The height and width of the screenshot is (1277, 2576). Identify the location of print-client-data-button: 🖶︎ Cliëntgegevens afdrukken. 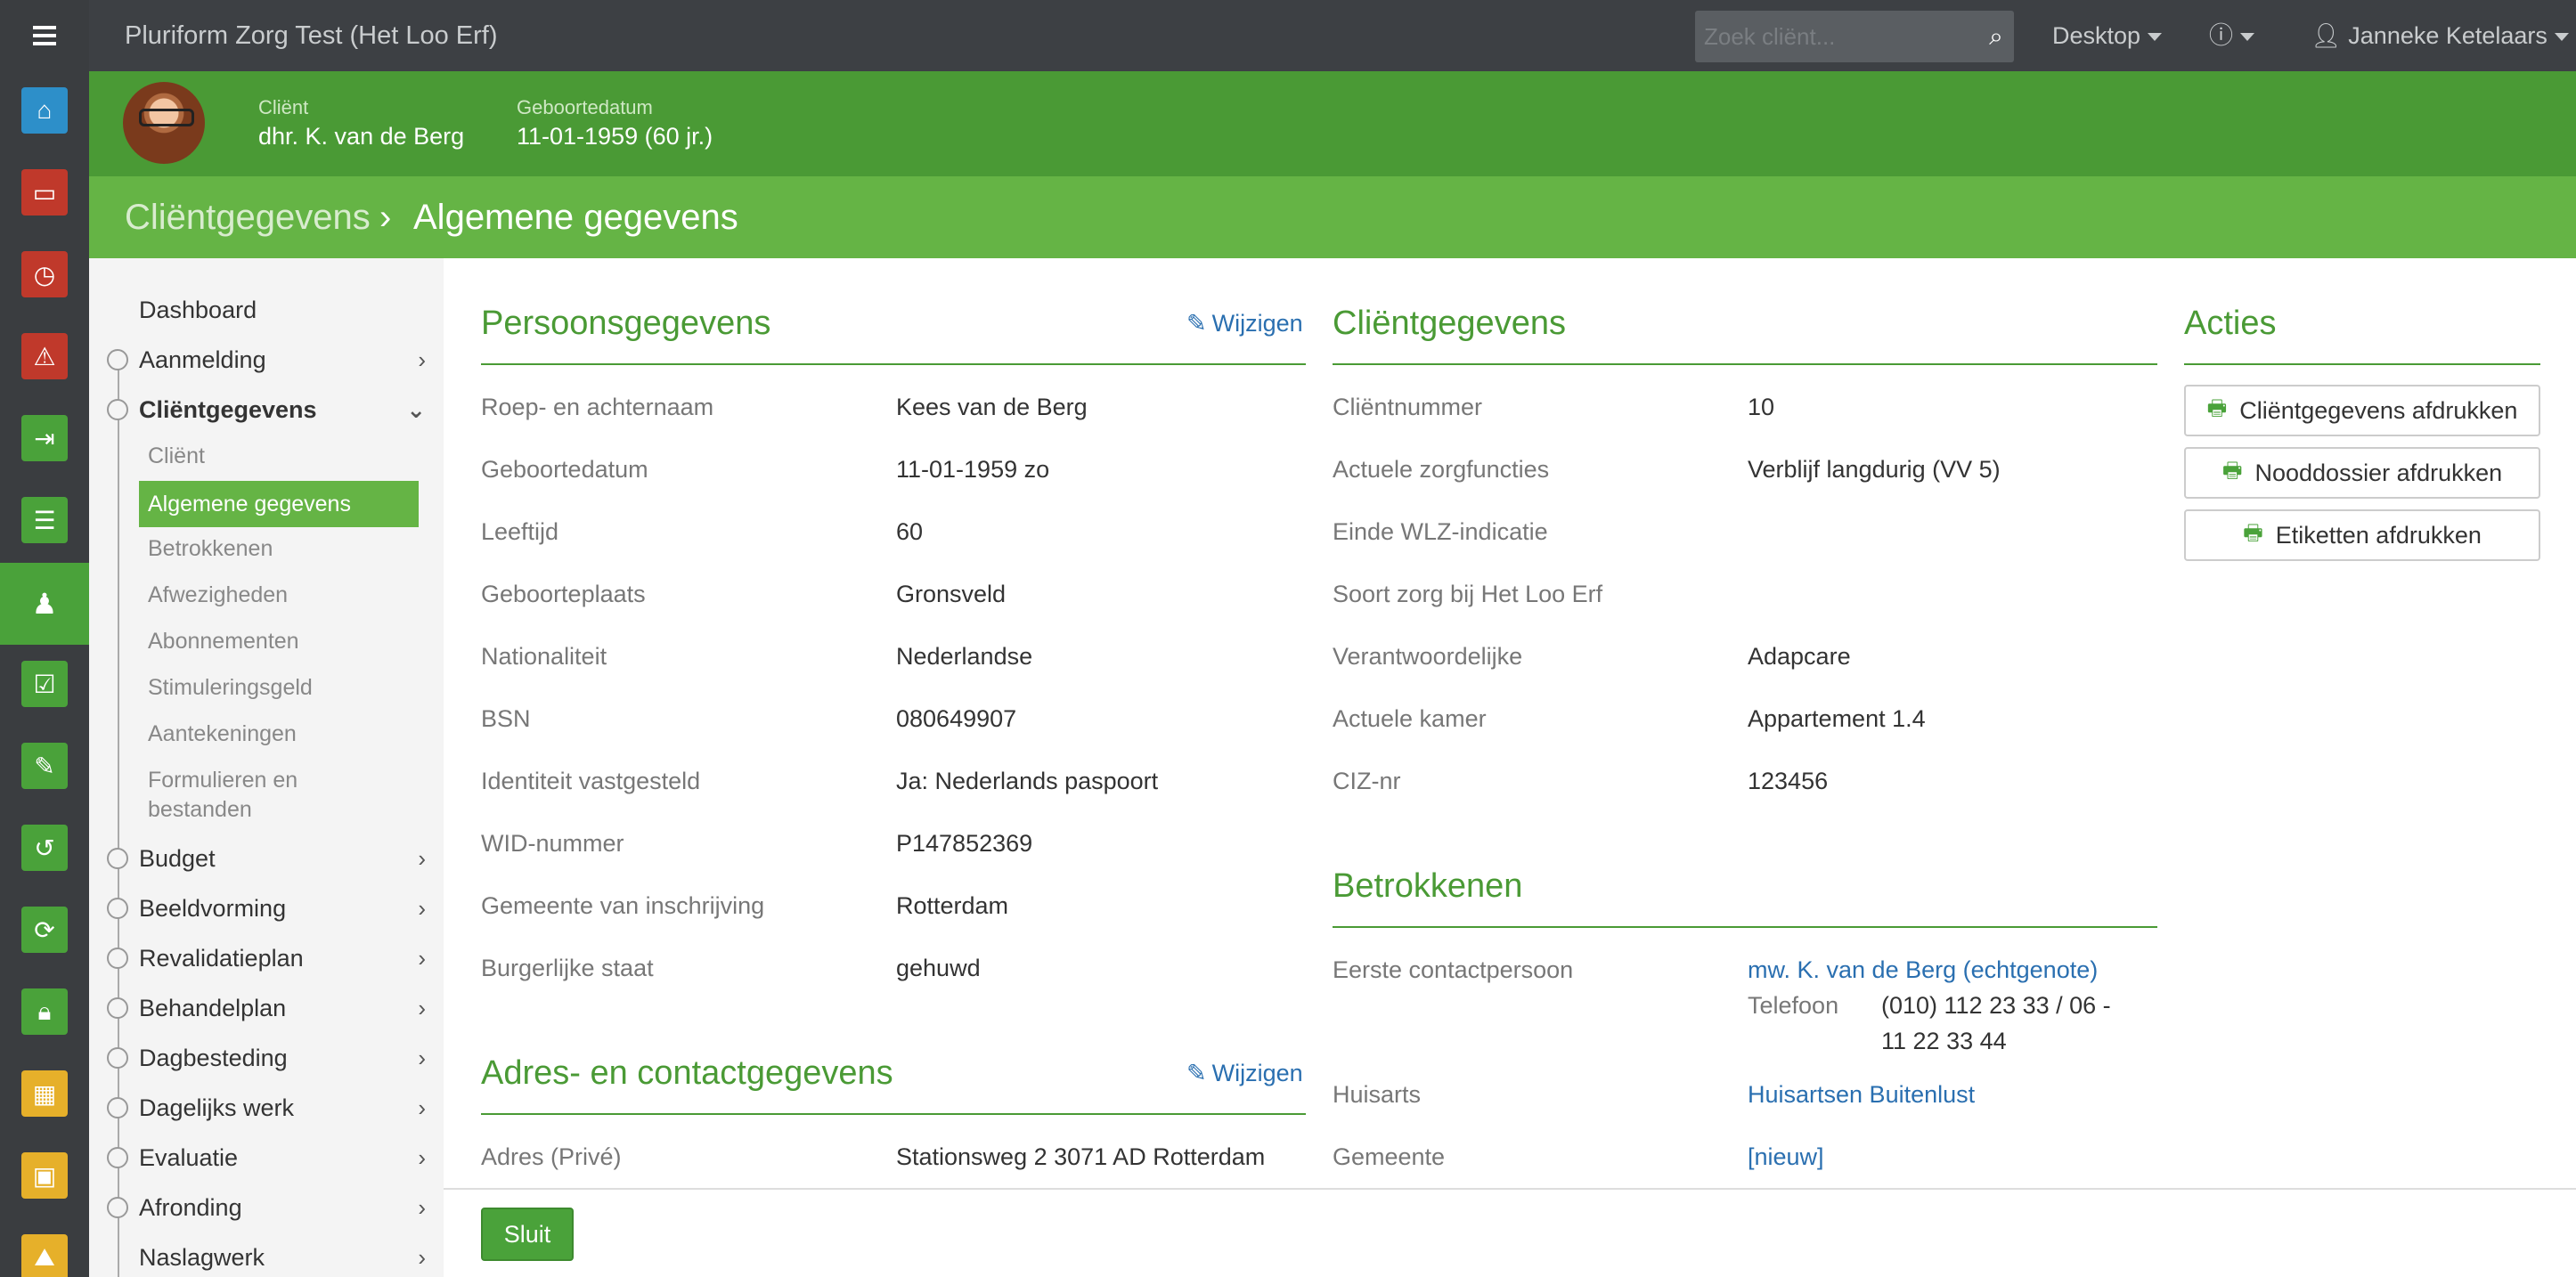
(2362, 410).